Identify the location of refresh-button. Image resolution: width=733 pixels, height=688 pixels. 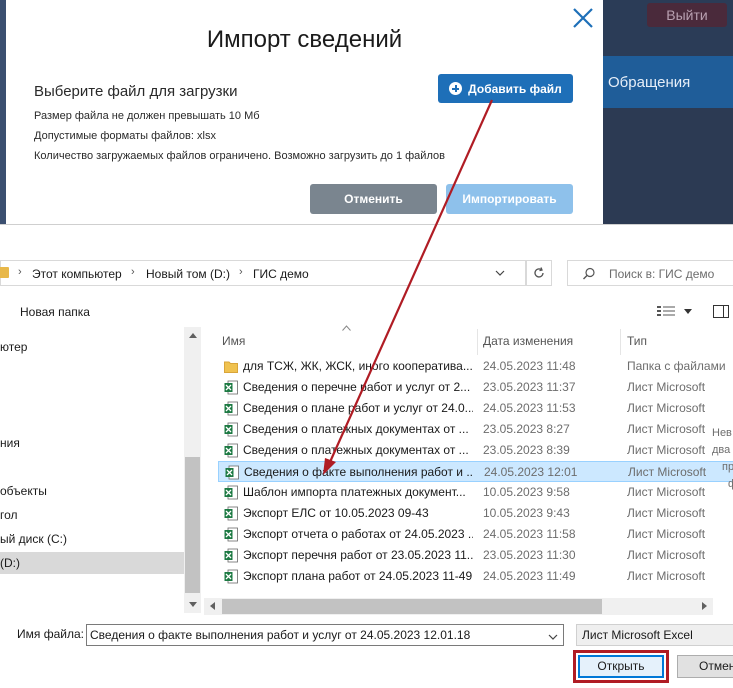
(539, 273).